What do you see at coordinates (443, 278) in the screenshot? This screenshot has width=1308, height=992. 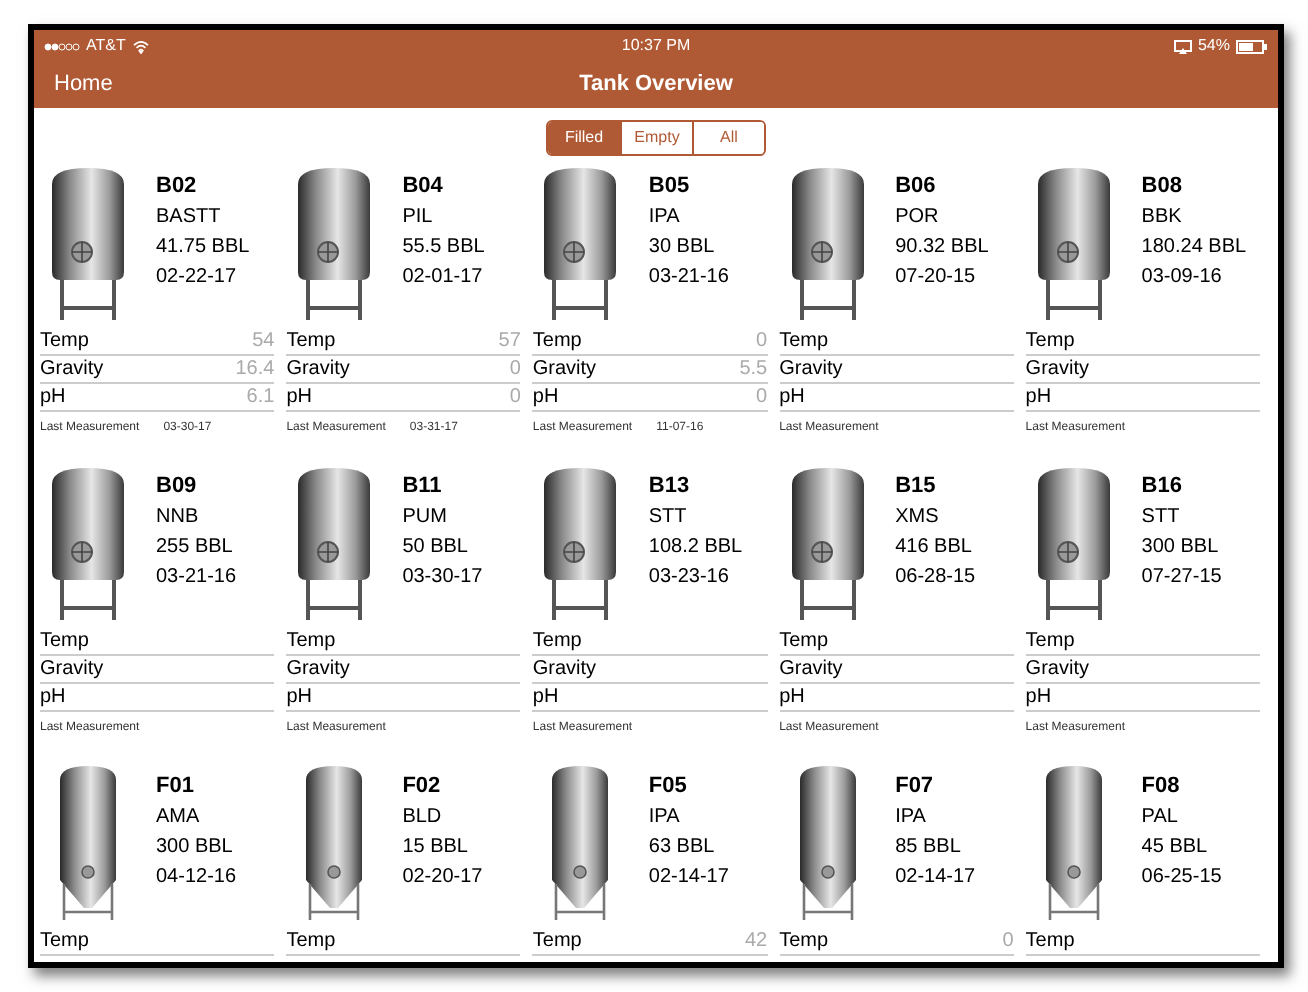 I see `fill-date: 02-01-17` at bounding box center [443, 278].